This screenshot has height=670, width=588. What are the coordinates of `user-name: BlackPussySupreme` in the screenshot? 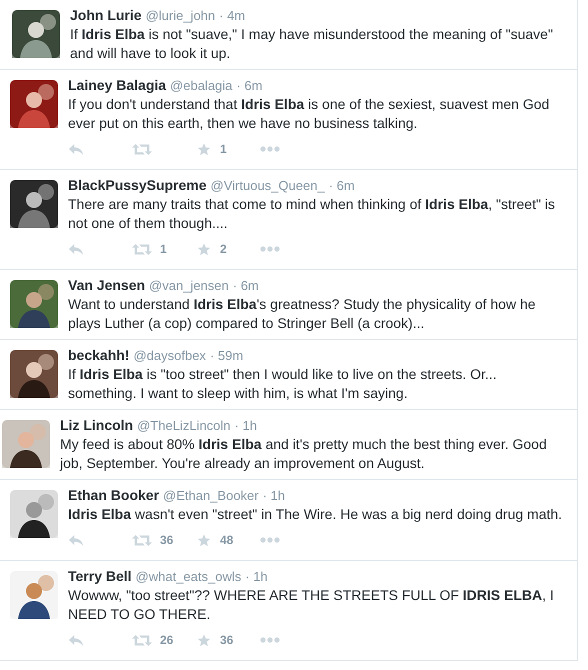 It's located at (137, 185).